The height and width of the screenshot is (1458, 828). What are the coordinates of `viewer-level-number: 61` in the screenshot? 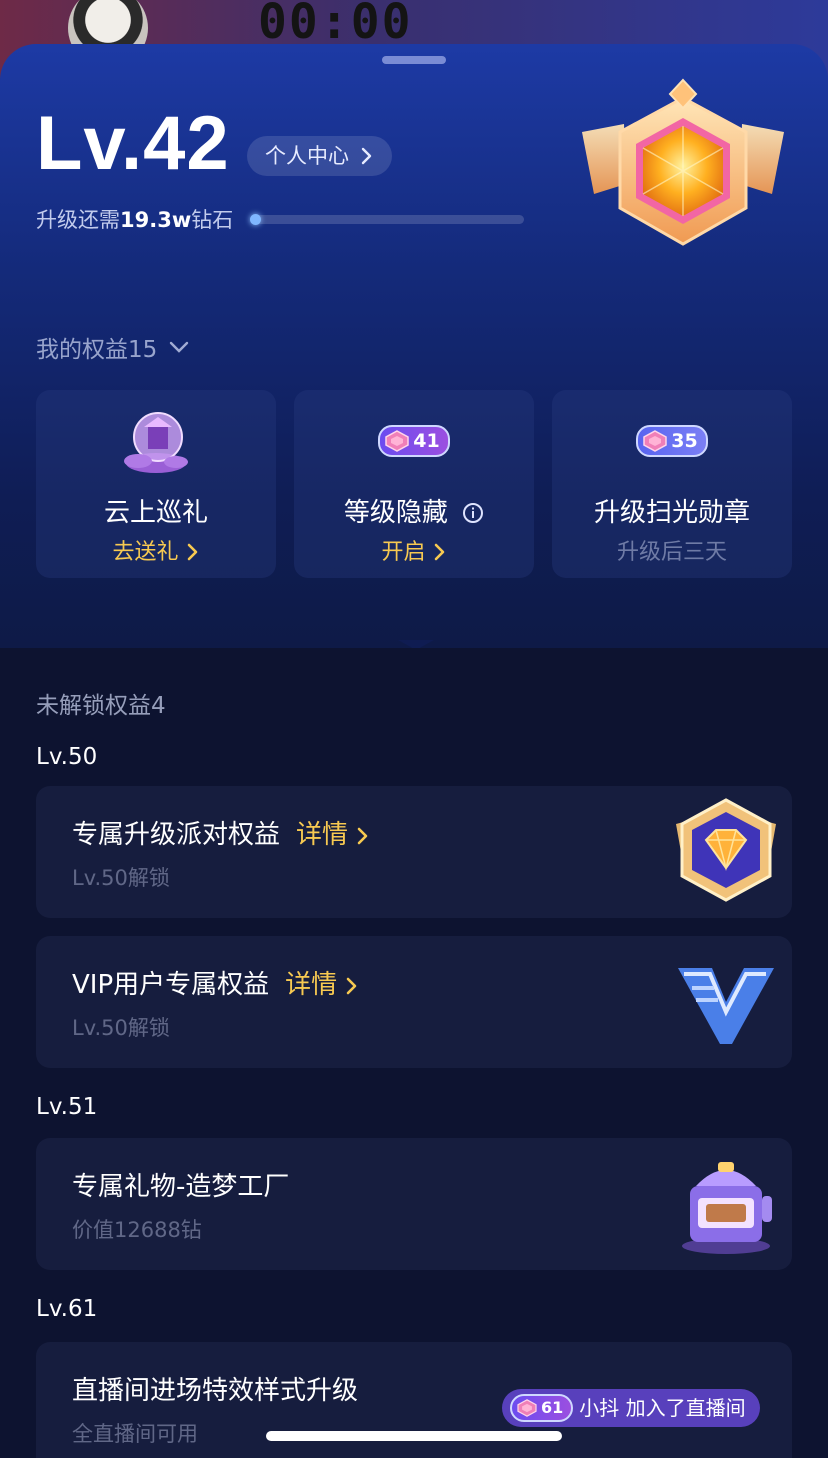 It's located at (552, 1407).